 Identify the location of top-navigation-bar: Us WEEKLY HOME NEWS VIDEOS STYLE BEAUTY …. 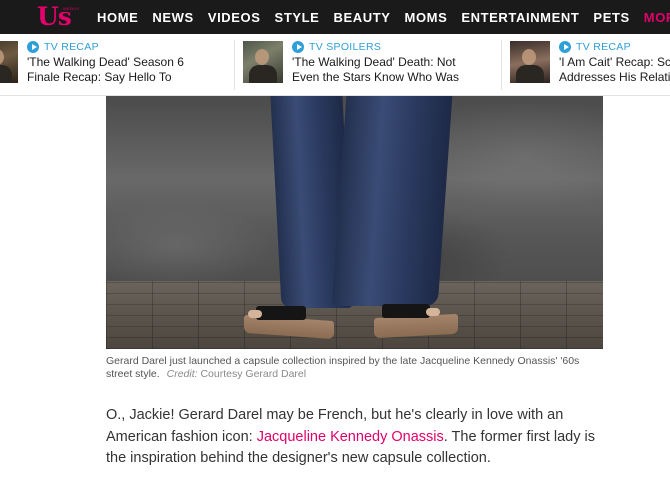
(335, 17).